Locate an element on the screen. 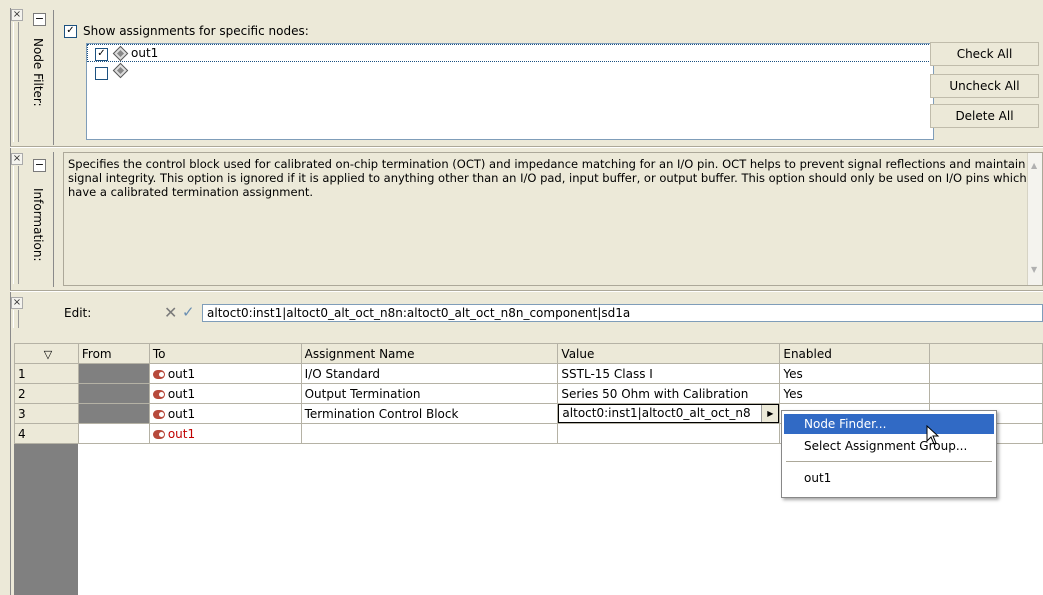 Image resolution: width=1043 pixels, height=595 pixels. enabled-column-header: Enabled is located at coordinates (855, 353).